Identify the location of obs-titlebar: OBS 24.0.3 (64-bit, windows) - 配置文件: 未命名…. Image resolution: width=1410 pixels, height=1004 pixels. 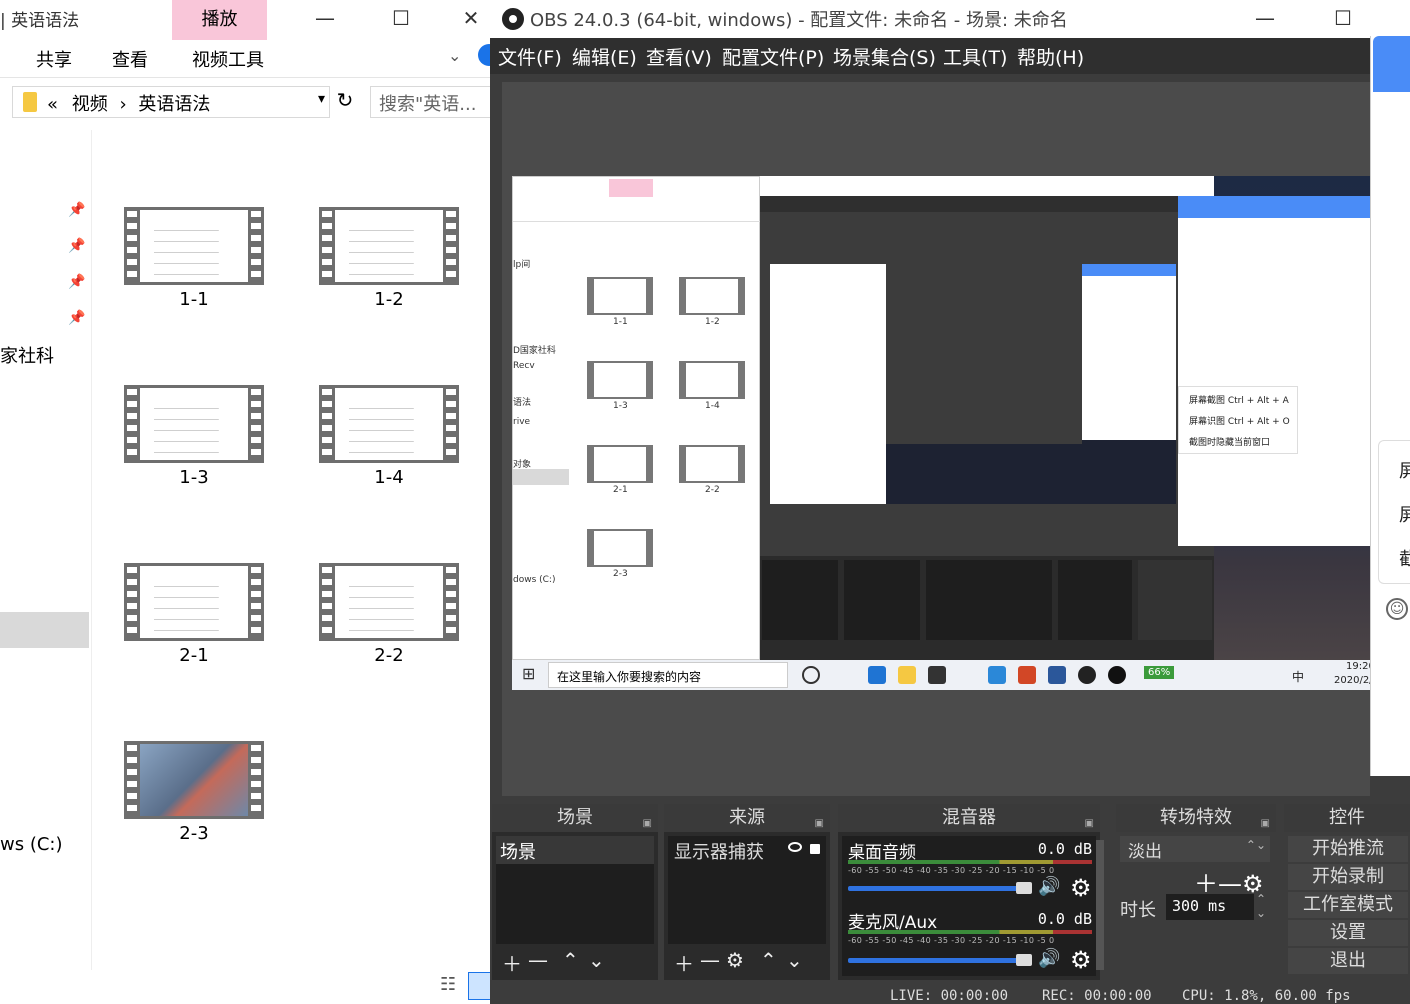
(950, 19).